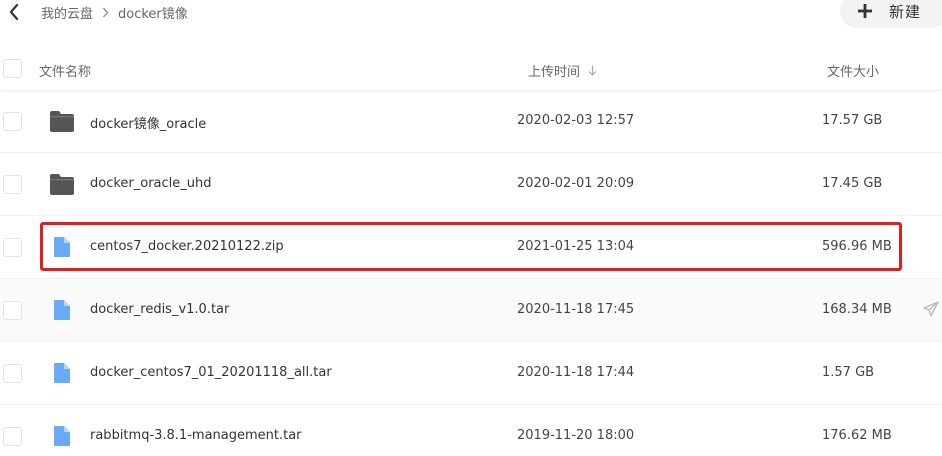 This screenshot has width=942, height=456. I want to click on new-button: 新建, so click(891, 14).